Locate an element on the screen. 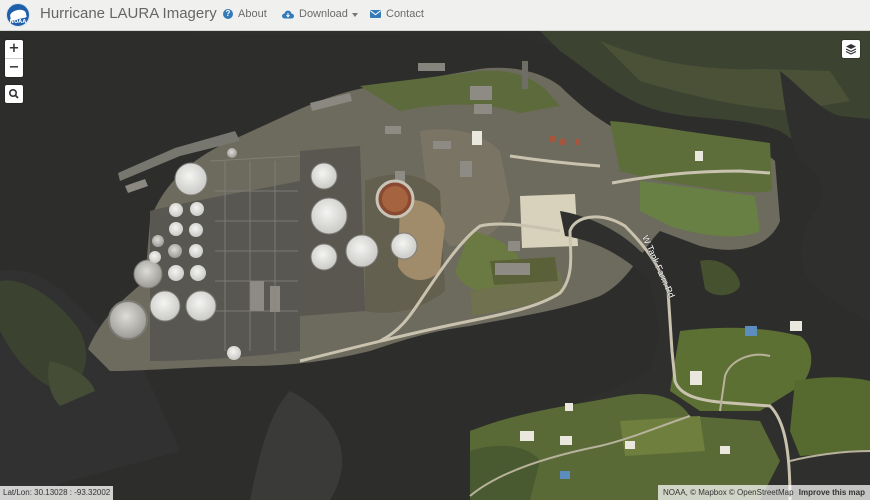 Image resolution: width=870 pixels, height=500 pixels. nav-download-dropdown: Download is located at coordinates (320, 14).